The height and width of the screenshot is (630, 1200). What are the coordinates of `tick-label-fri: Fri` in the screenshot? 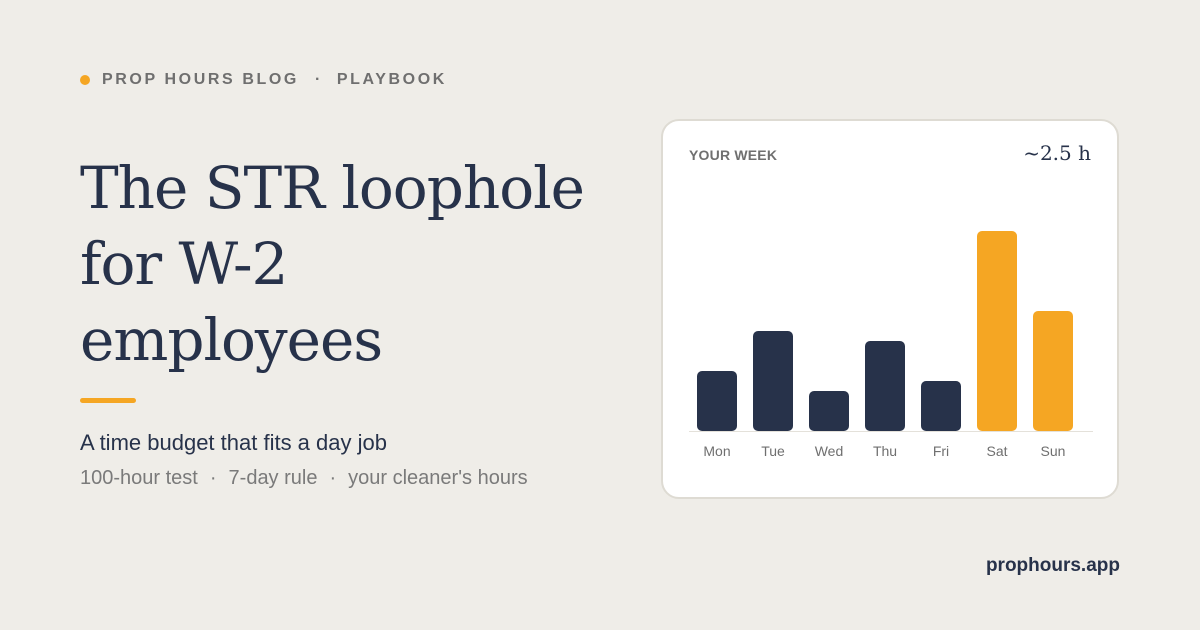 It's located at (941, 451).